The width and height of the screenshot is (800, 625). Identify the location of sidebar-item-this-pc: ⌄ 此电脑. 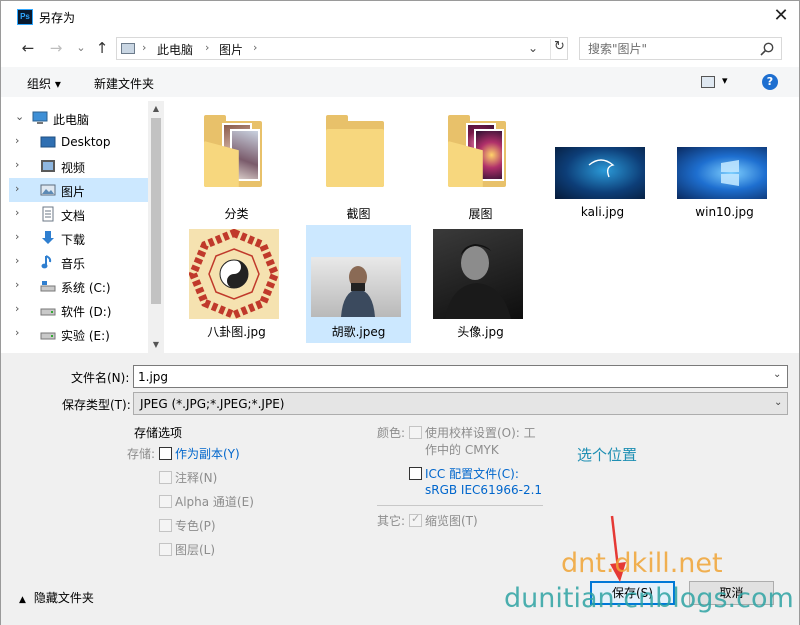
(79, 118).